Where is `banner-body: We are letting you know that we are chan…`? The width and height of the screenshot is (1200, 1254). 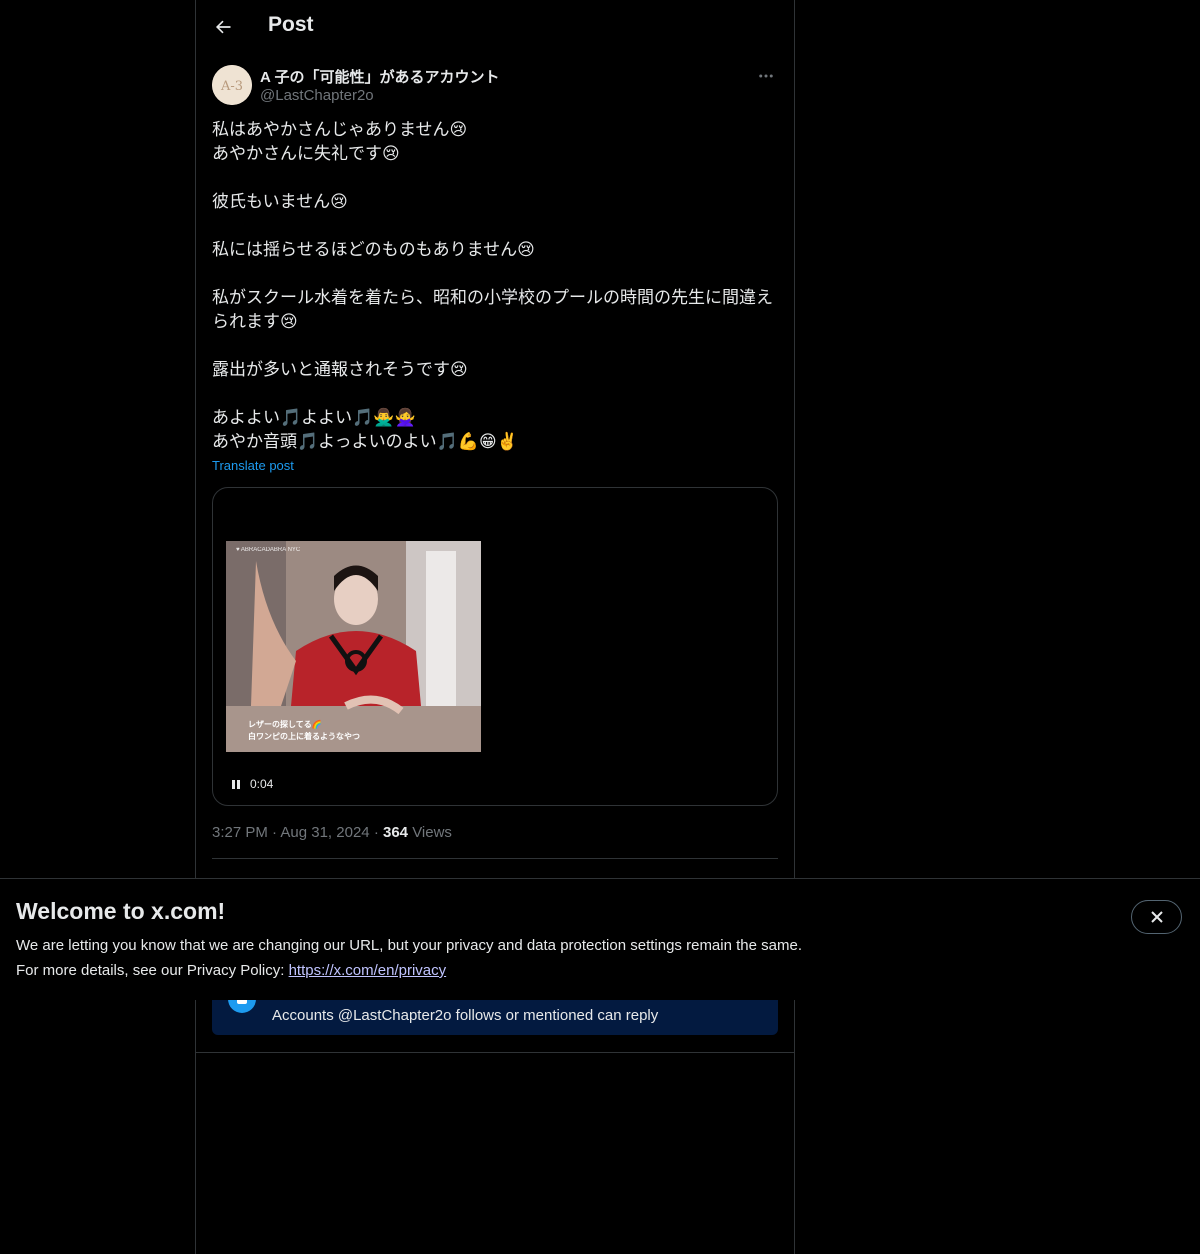
banner-body: We are letting you know that we are chan… is located at coordinates (409, 958).